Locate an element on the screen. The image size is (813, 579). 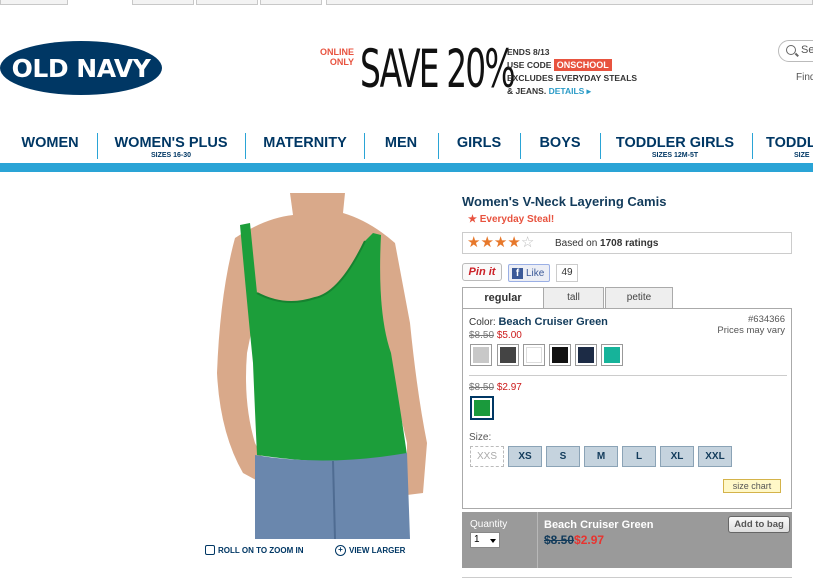
nav-item-women: WOMEN is located at coordinates (50, 146).